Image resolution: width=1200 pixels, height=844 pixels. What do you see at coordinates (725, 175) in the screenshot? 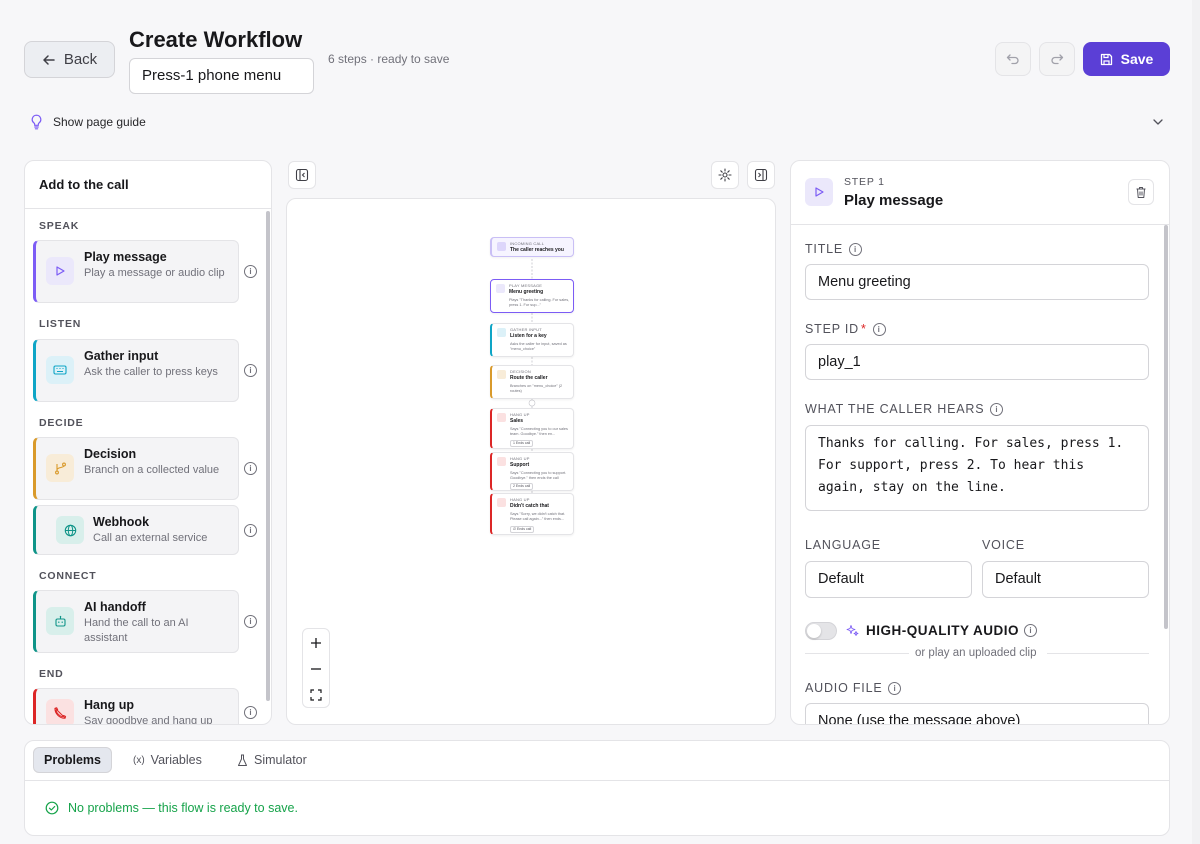
I see `canvas-settings-button` at bounding box center [725, 175].